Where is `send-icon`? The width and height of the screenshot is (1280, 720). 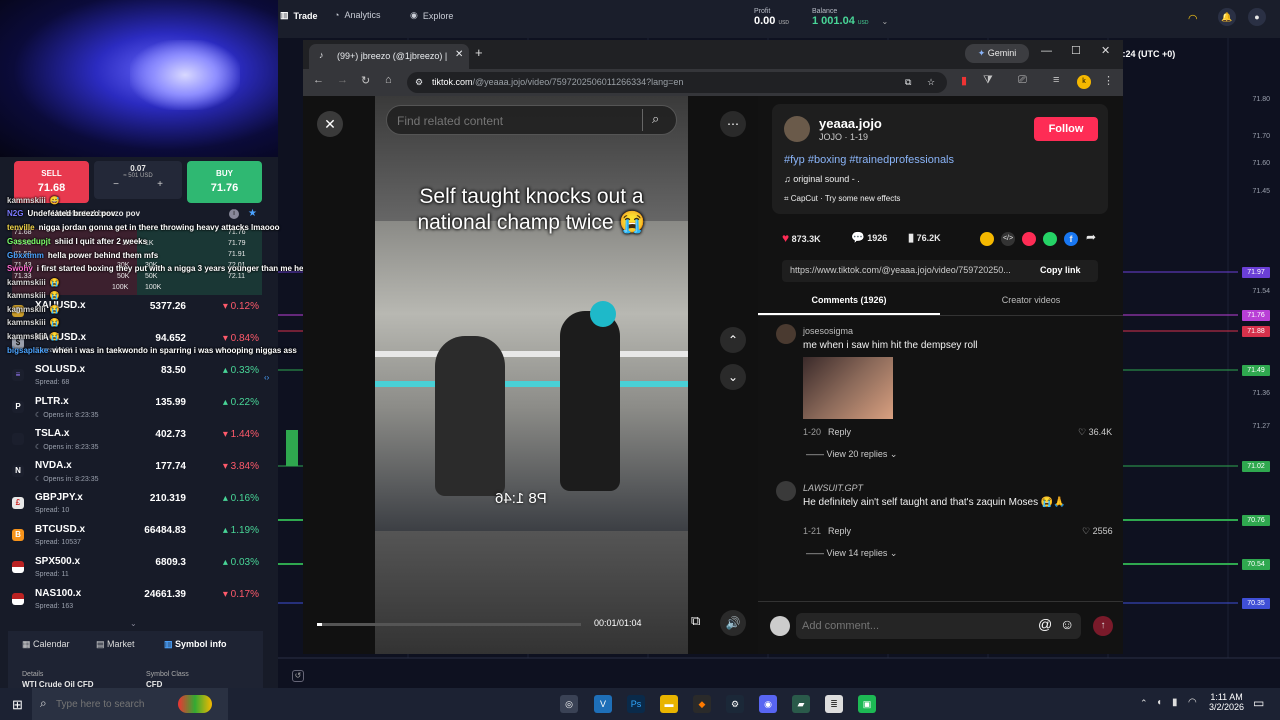 send-icon is located at coordinates (1029, 239).